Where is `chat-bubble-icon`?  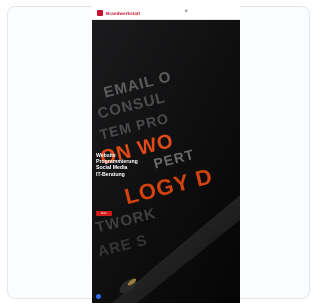
chat-bubble-icon is located at coordinates (98, 296).